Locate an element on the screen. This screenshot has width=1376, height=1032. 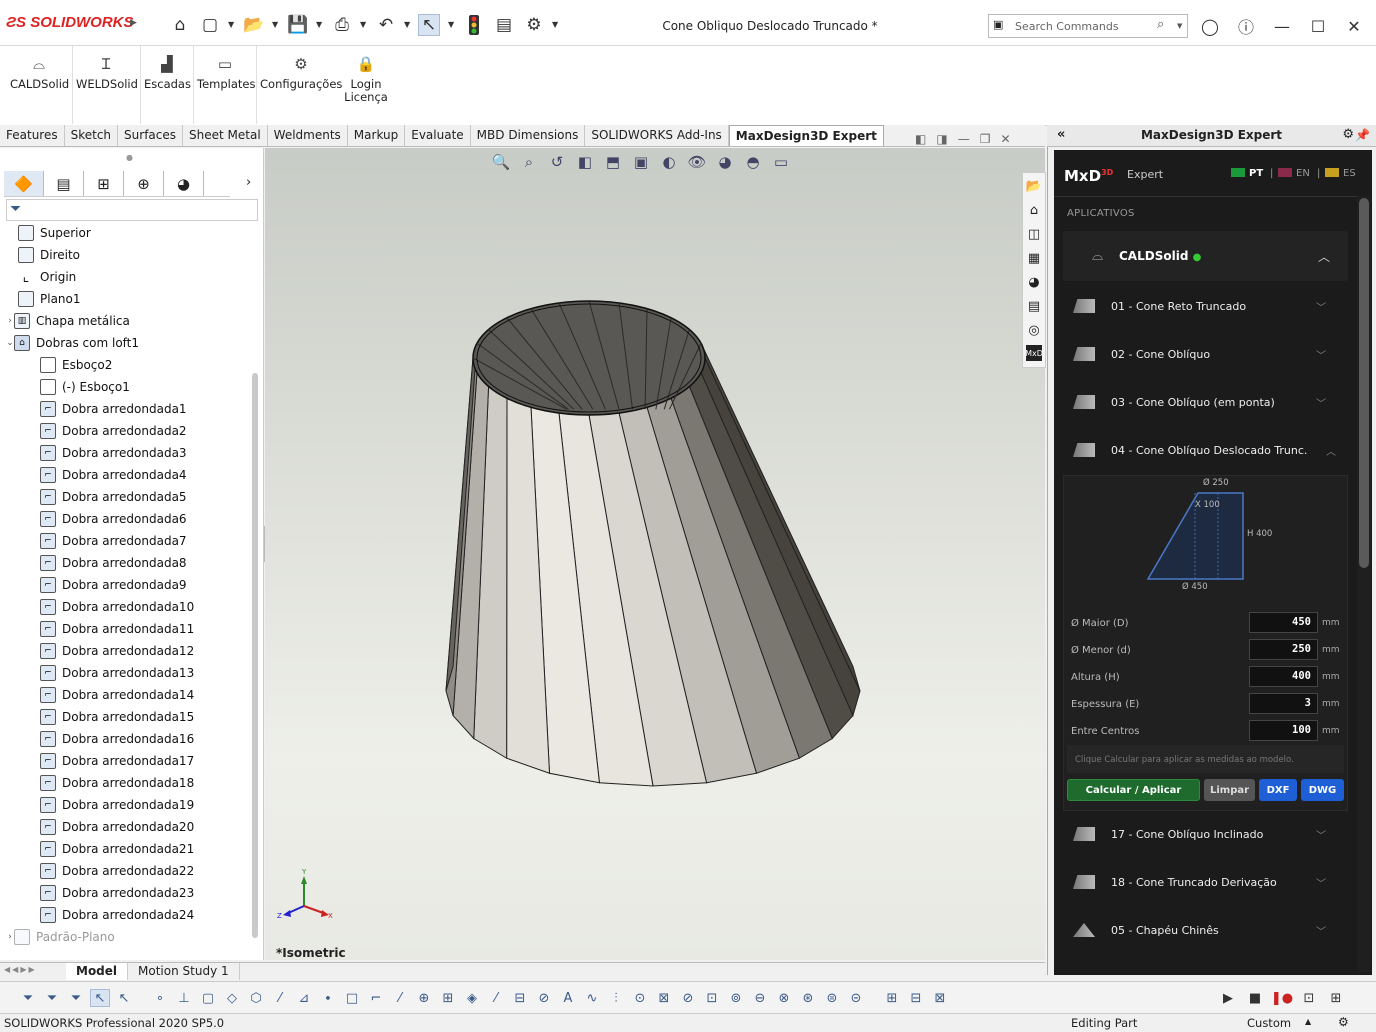
app-item-18: 18 - Cone Truncado Derivação ﹀ is located at coordinates (1205, 882).